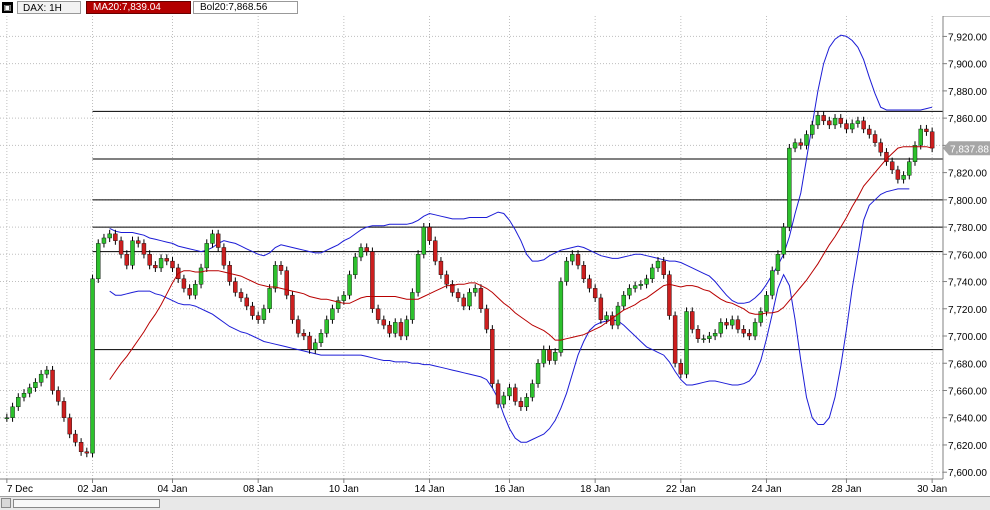  Describe the element at coordinates (6, 503) in the screenshot. I see `scroll-left-button` at that location.